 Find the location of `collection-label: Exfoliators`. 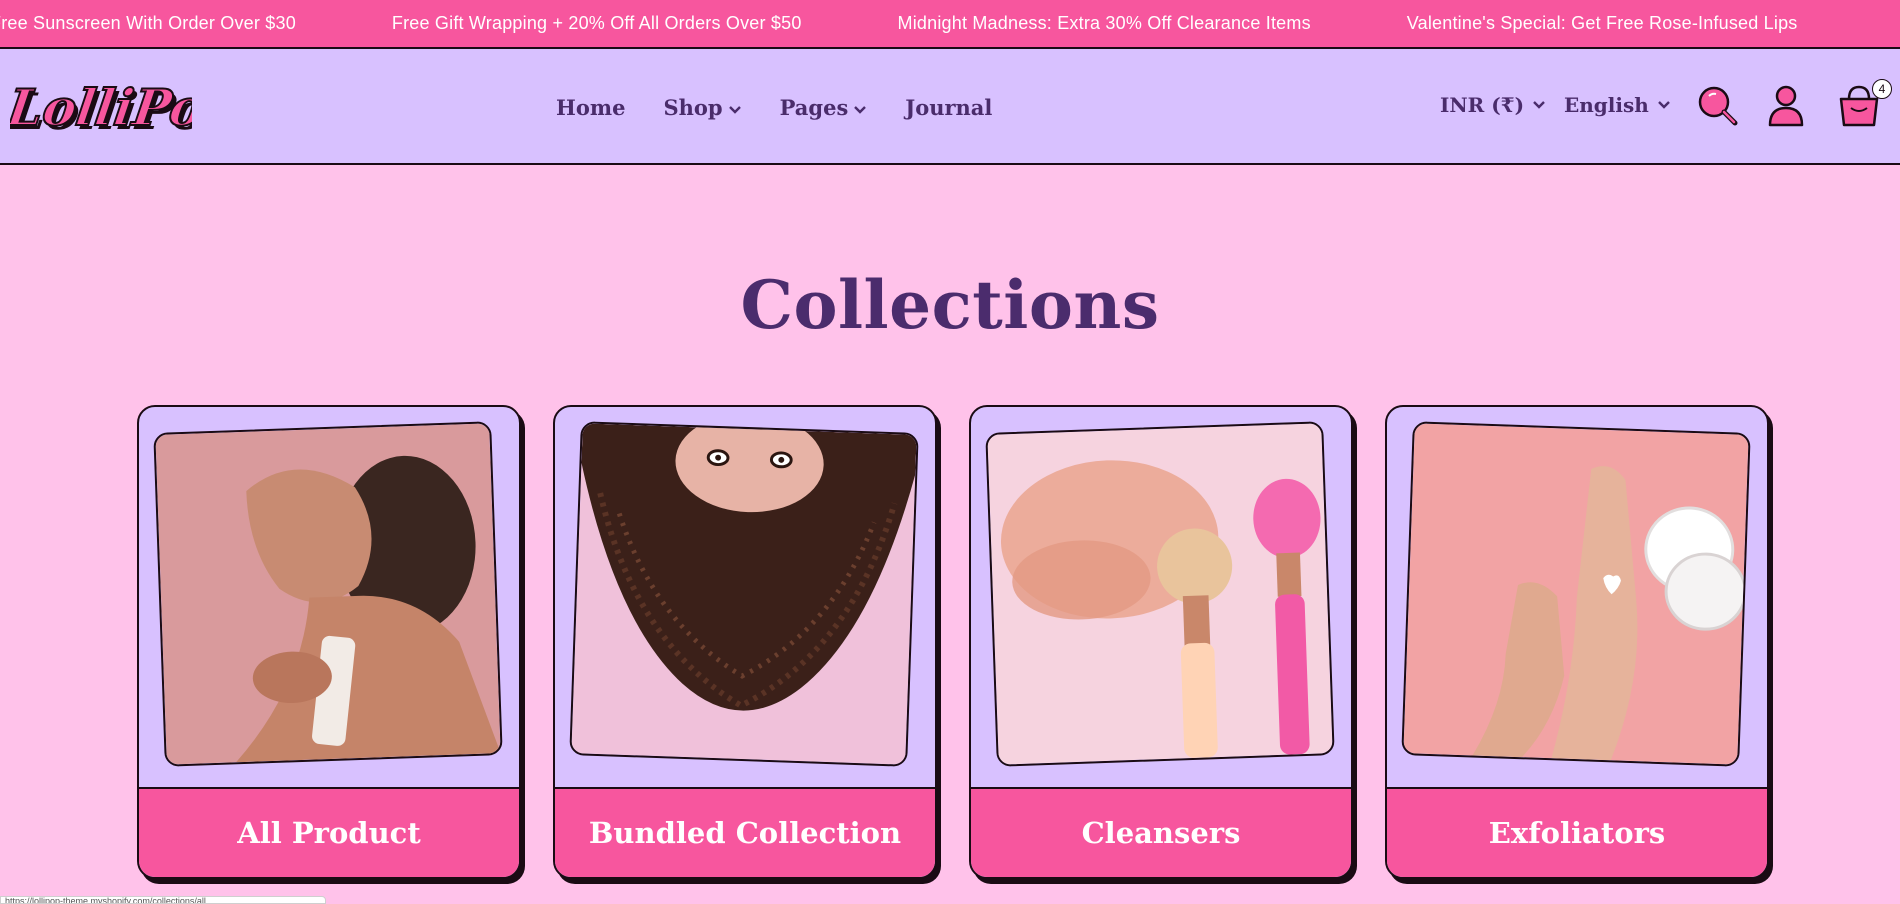

collection-label: Exfoliators is located at coordinates (1577, 832).